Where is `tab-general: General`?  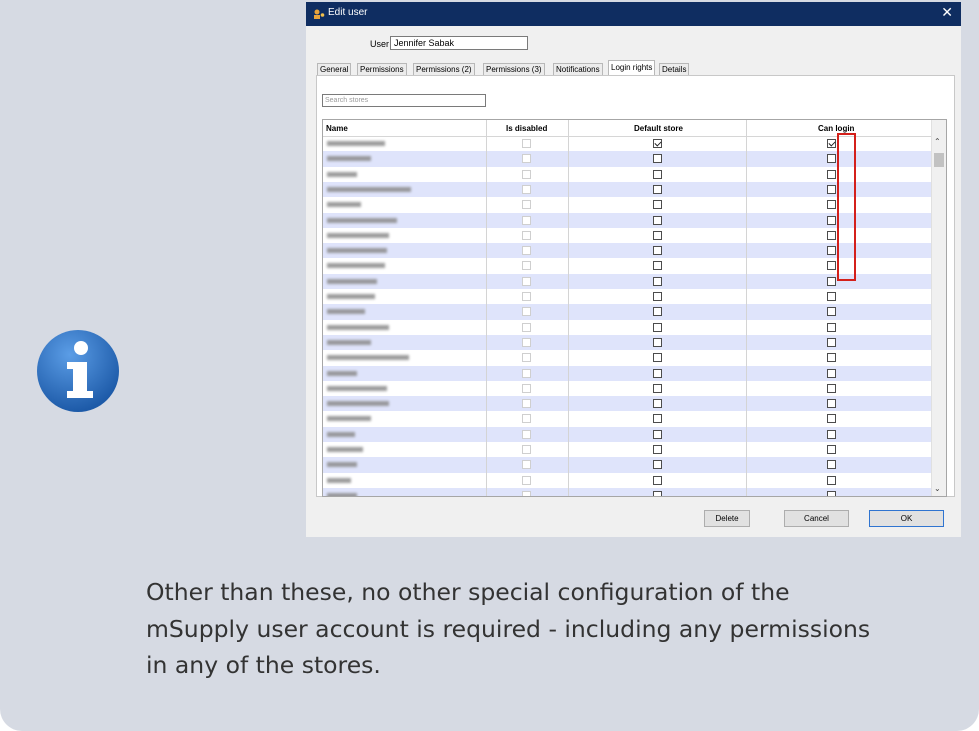
tab-general: General is located at coordinates (334, 69).